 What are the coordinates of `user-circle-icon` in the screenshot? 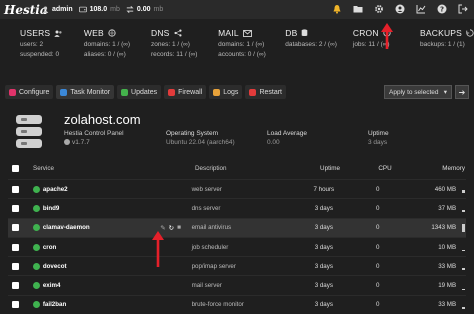 It's located at (400, 9).